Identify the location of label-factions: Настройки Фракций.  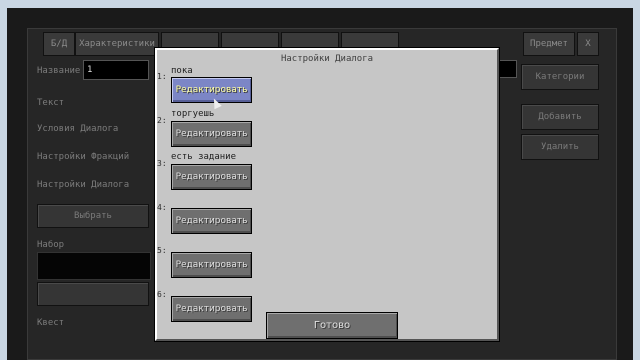
(83, 157).